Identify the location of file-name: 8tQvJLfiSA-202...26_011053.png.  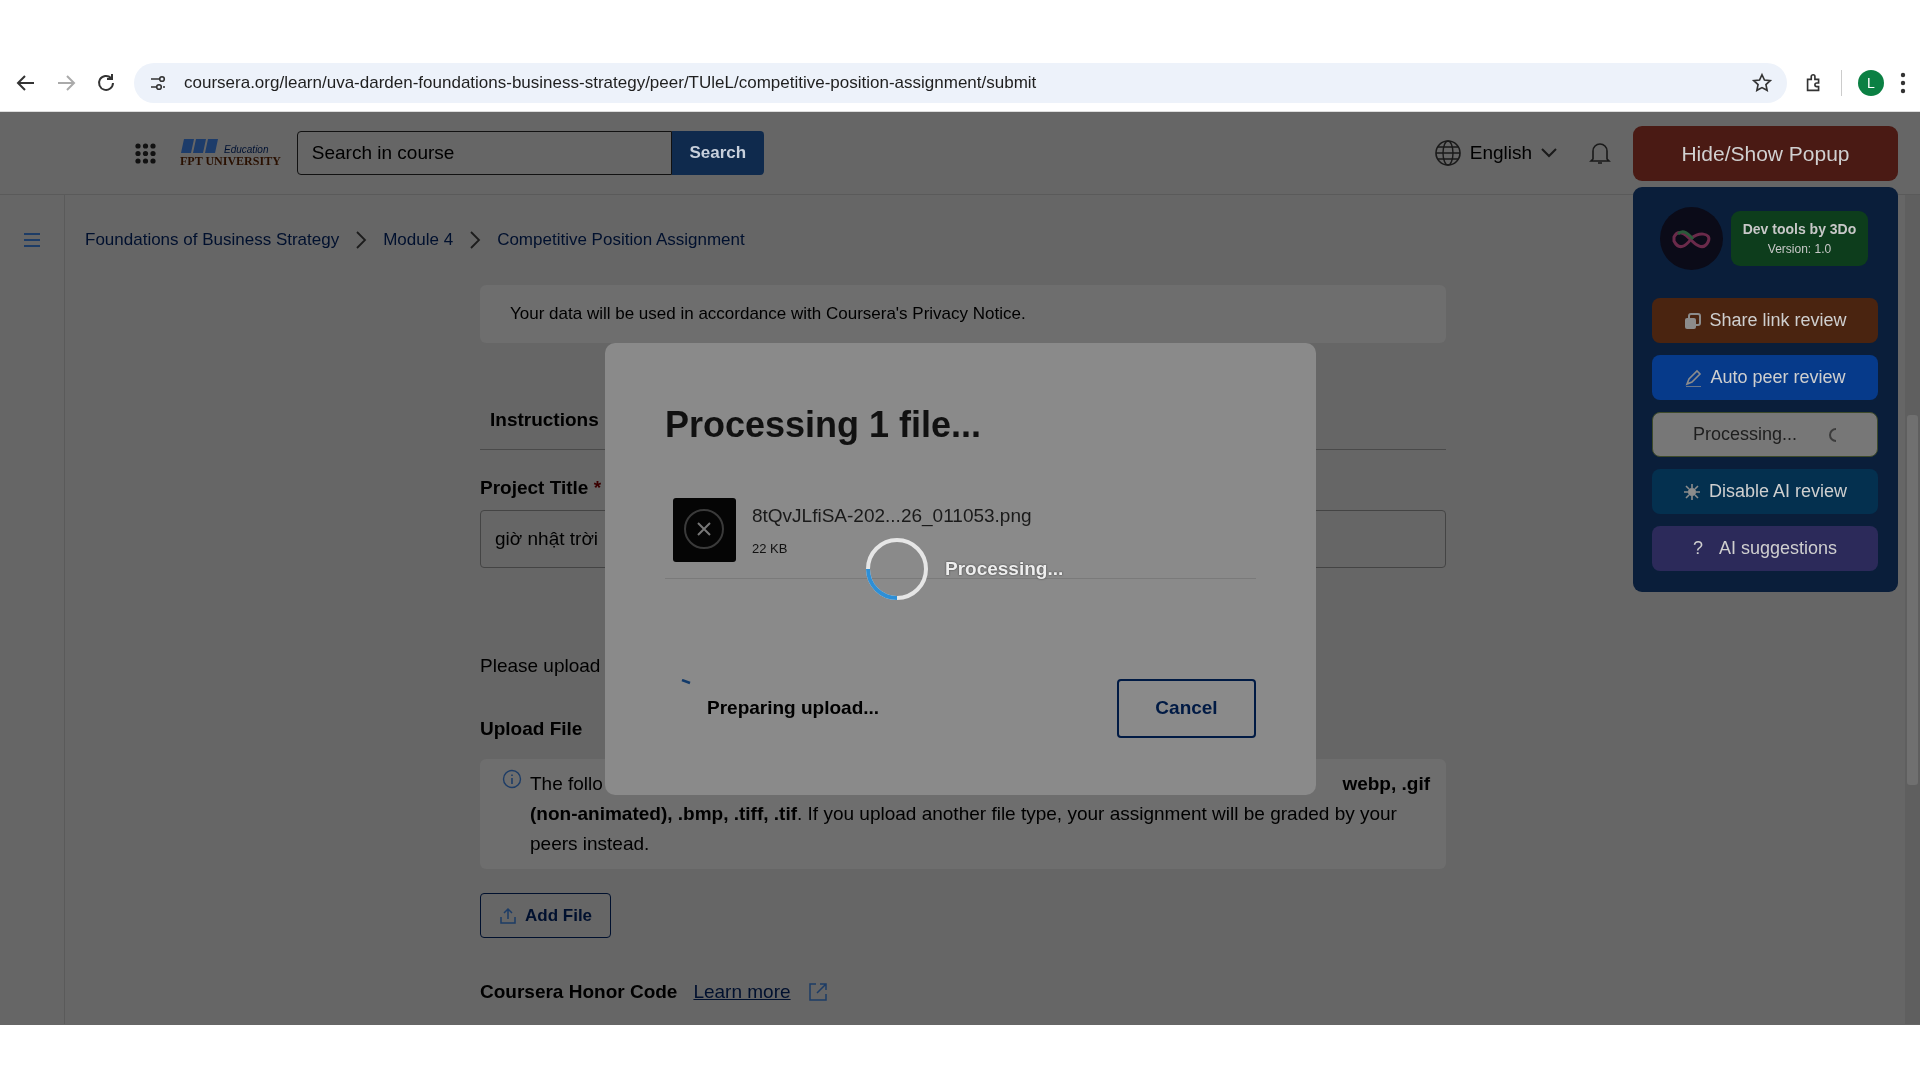
(892, 516).